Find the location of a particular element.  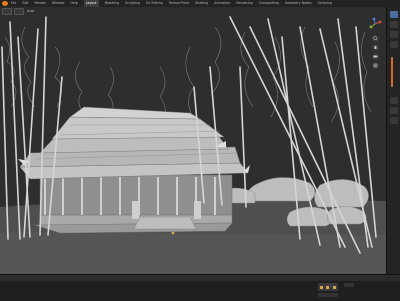

workspace-tab-sculpting: Sculpting is located at coordinates (132, 3).